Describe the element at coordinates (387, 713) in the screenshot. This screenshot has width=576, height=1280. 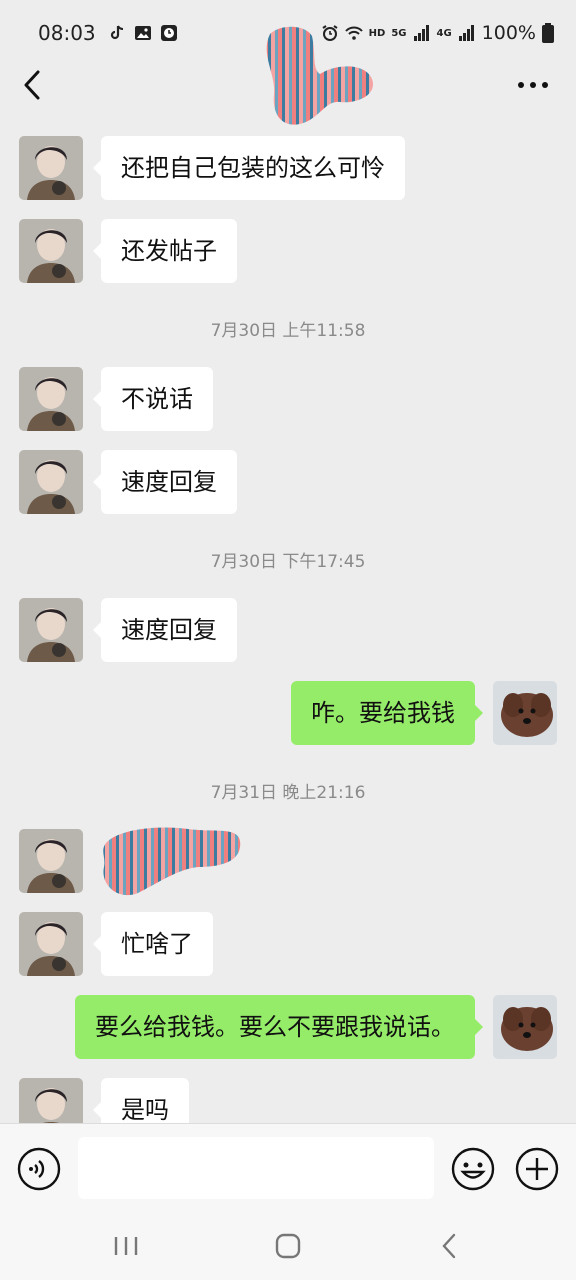
I see `outgoing-bubble: 咋。要给我钱` at that location.